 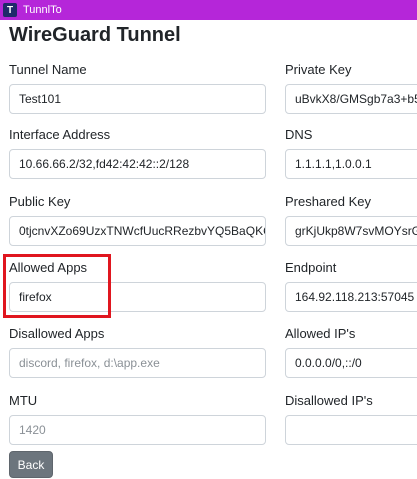 What do you see at coordinates (351, 430) in the screenshot?
I see `disallowed-ips-input` at bounding box center [351, 430].